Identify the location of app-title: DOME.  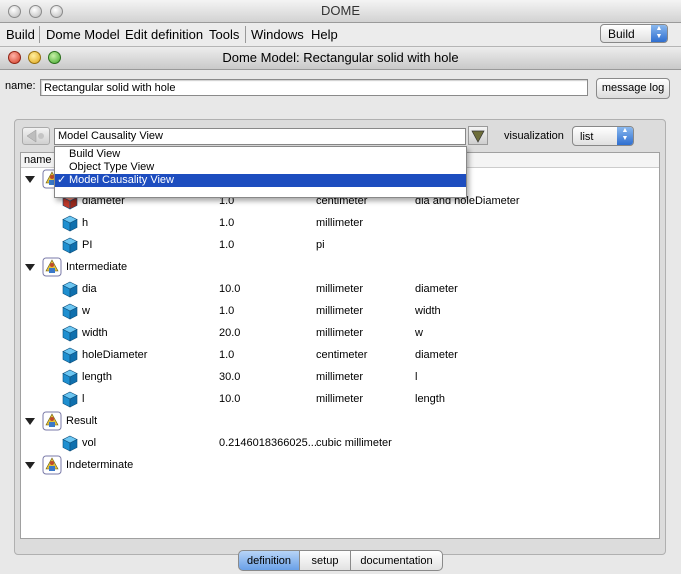
(340, 10).